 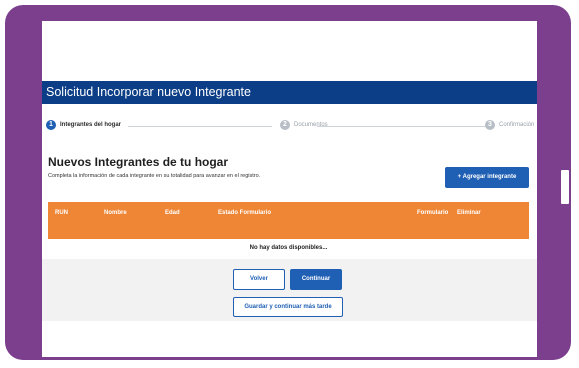 I want to click on step-1-indicator: 1, so click(x=51, y=125).